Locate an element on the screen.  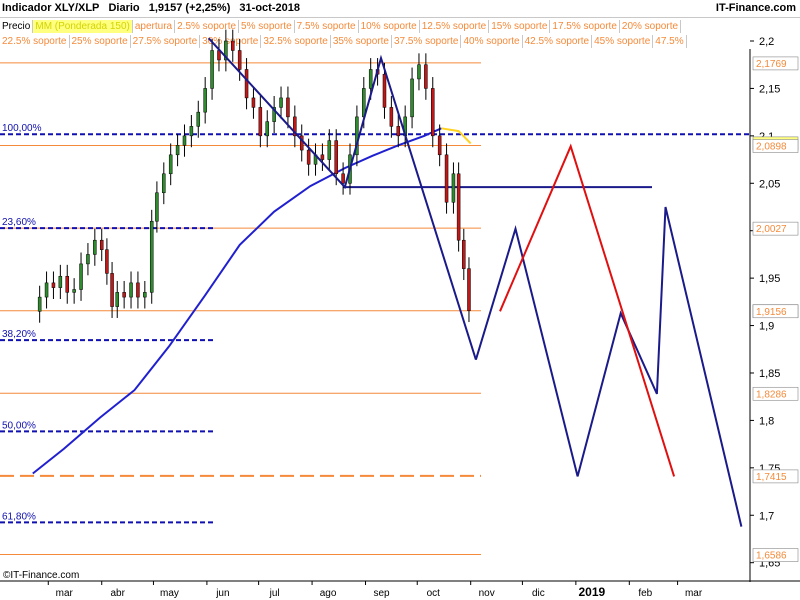
x-tick-label: ago is located at coordinates (328, 593).